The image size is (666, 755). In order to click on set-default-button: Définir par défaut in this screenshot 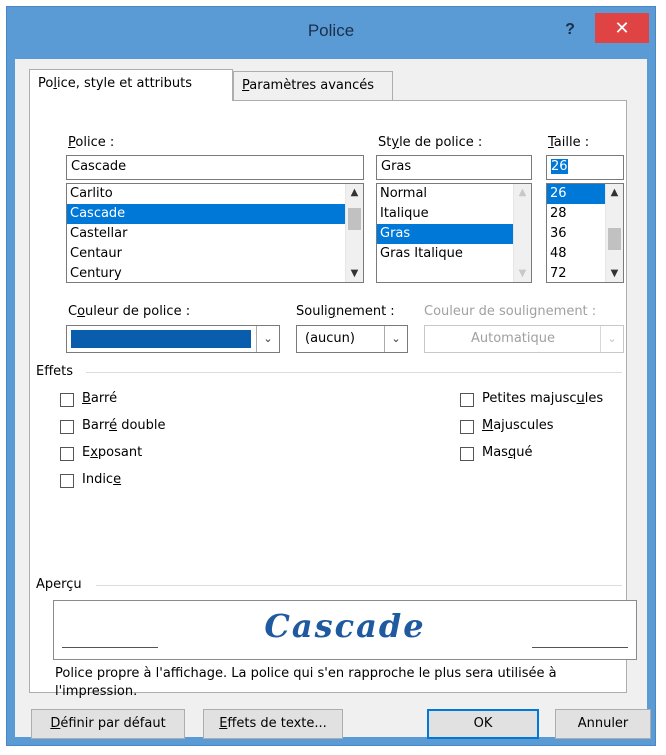, I will do `click(108, 724)`.